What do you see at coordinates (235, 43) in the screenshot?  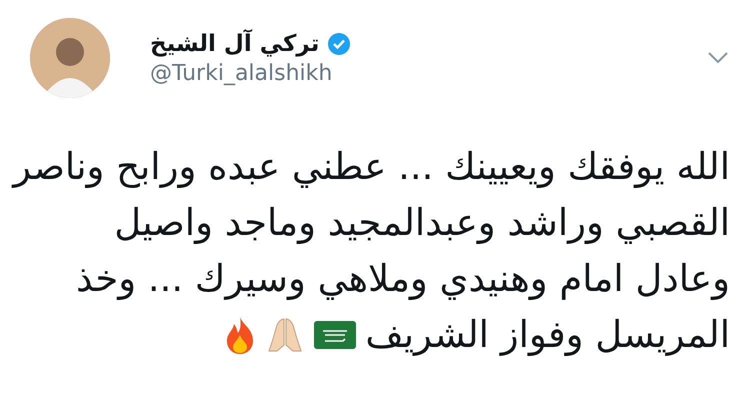 I see `author-name: تركي آل الشيخ` at bounding box center [235, 43].